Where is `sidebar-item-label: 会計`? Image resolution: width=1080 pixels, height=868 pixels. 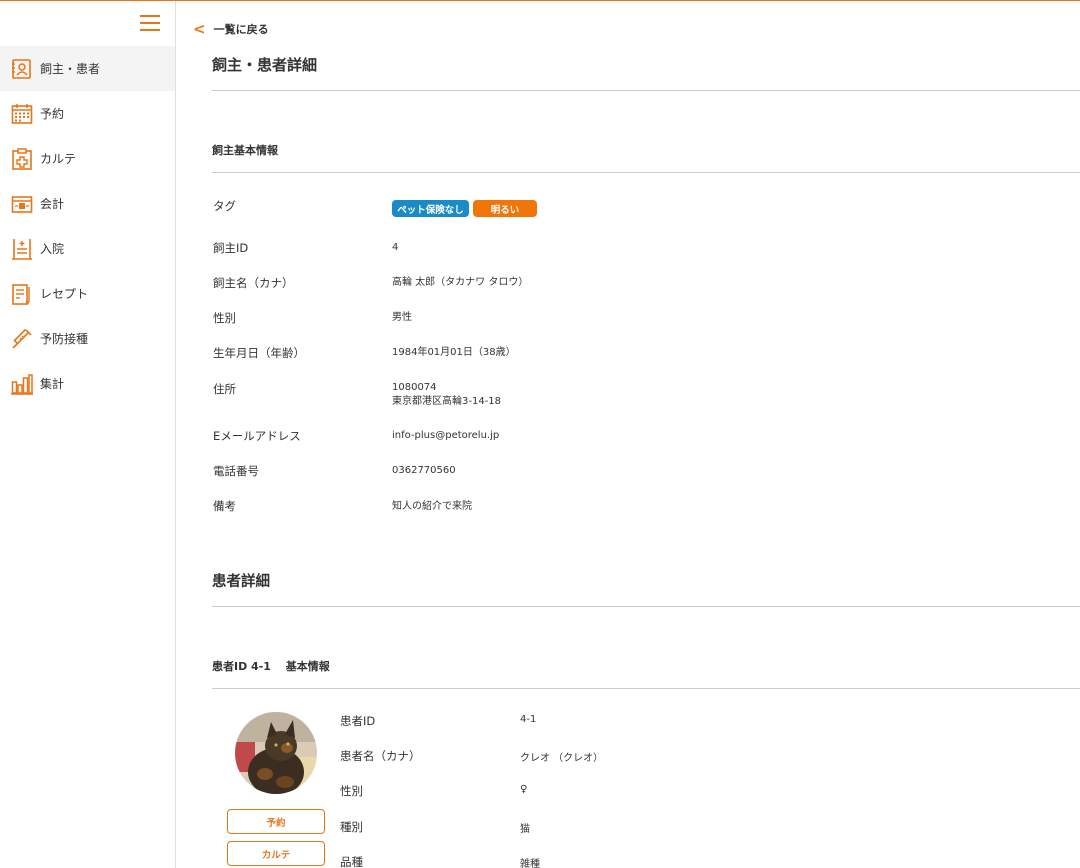
sidebar-item-label: 会計 is located at coordinates (52, 204).